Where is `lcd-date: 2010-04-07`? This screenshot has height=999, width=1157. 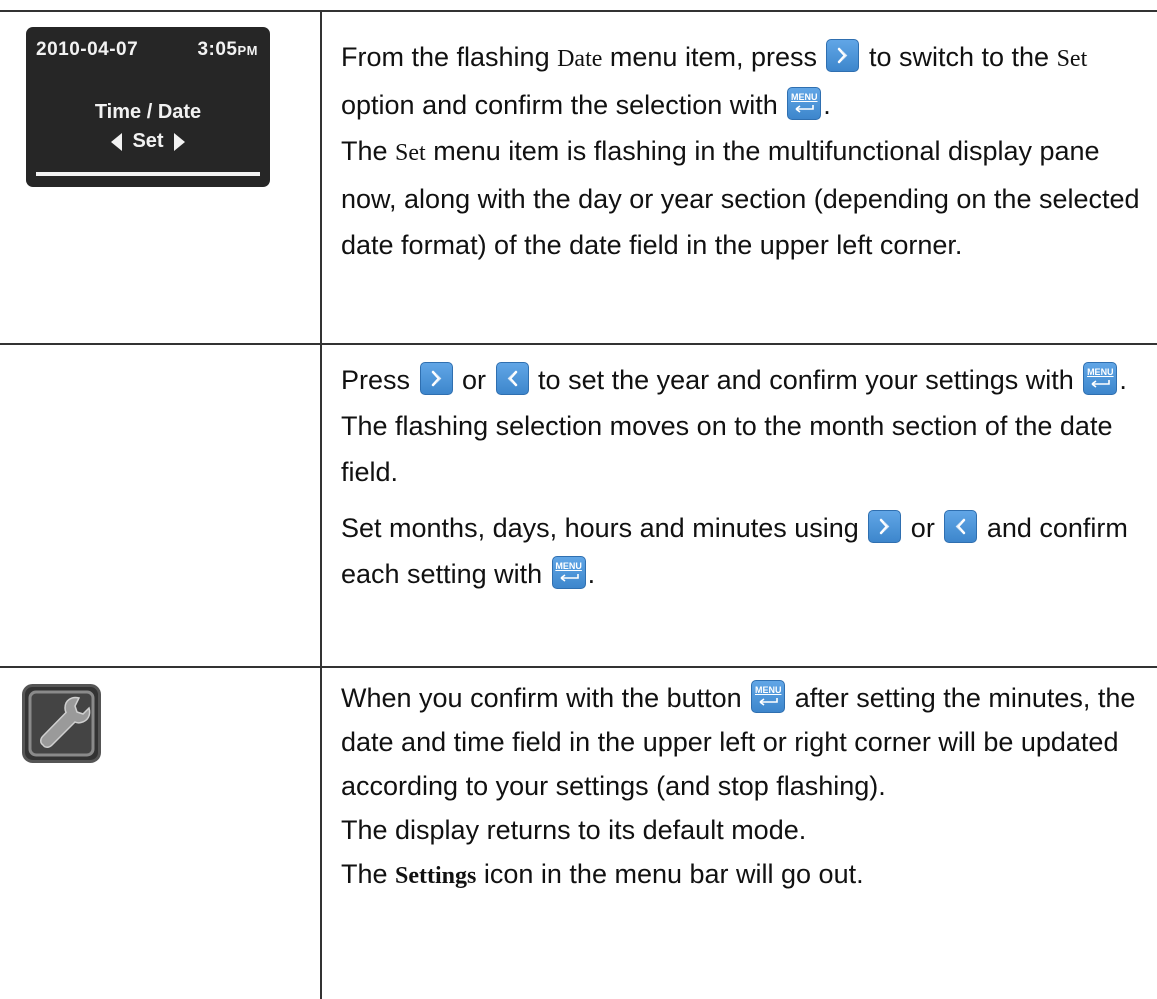
lcd-date: 2010-04-07 is located at coordinates (87, 49).